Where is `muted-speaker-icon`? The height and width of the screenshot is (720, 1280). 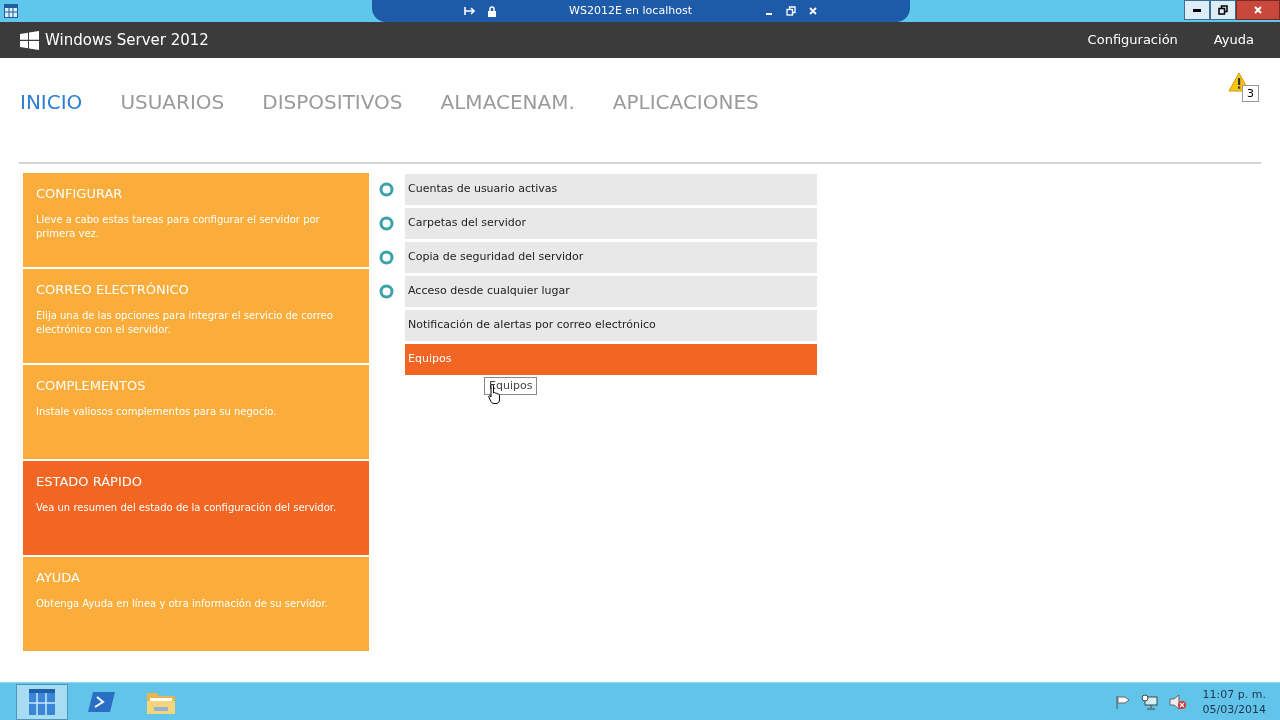
muted-speaker-icon is located at coordinates (1177, 701).